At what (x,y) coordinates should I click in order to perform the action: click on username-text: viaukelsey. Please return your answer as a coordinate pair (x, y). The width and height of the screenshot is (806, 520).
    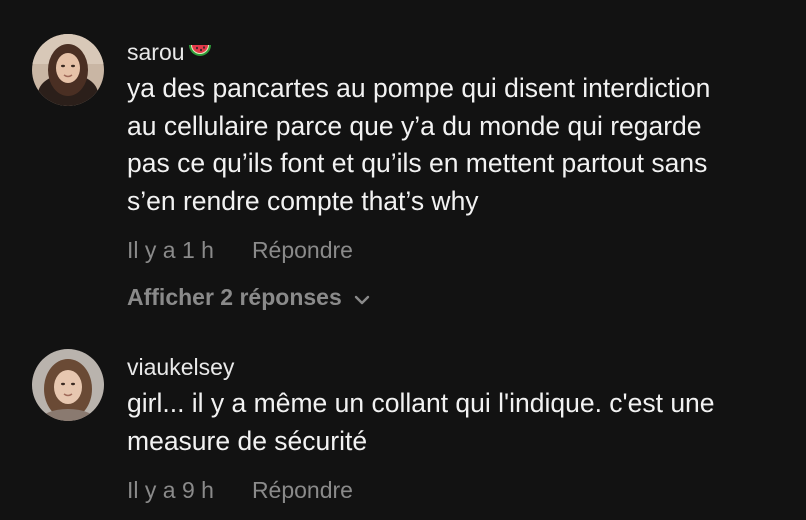
    Looking at the image, I should click on (181, 367).